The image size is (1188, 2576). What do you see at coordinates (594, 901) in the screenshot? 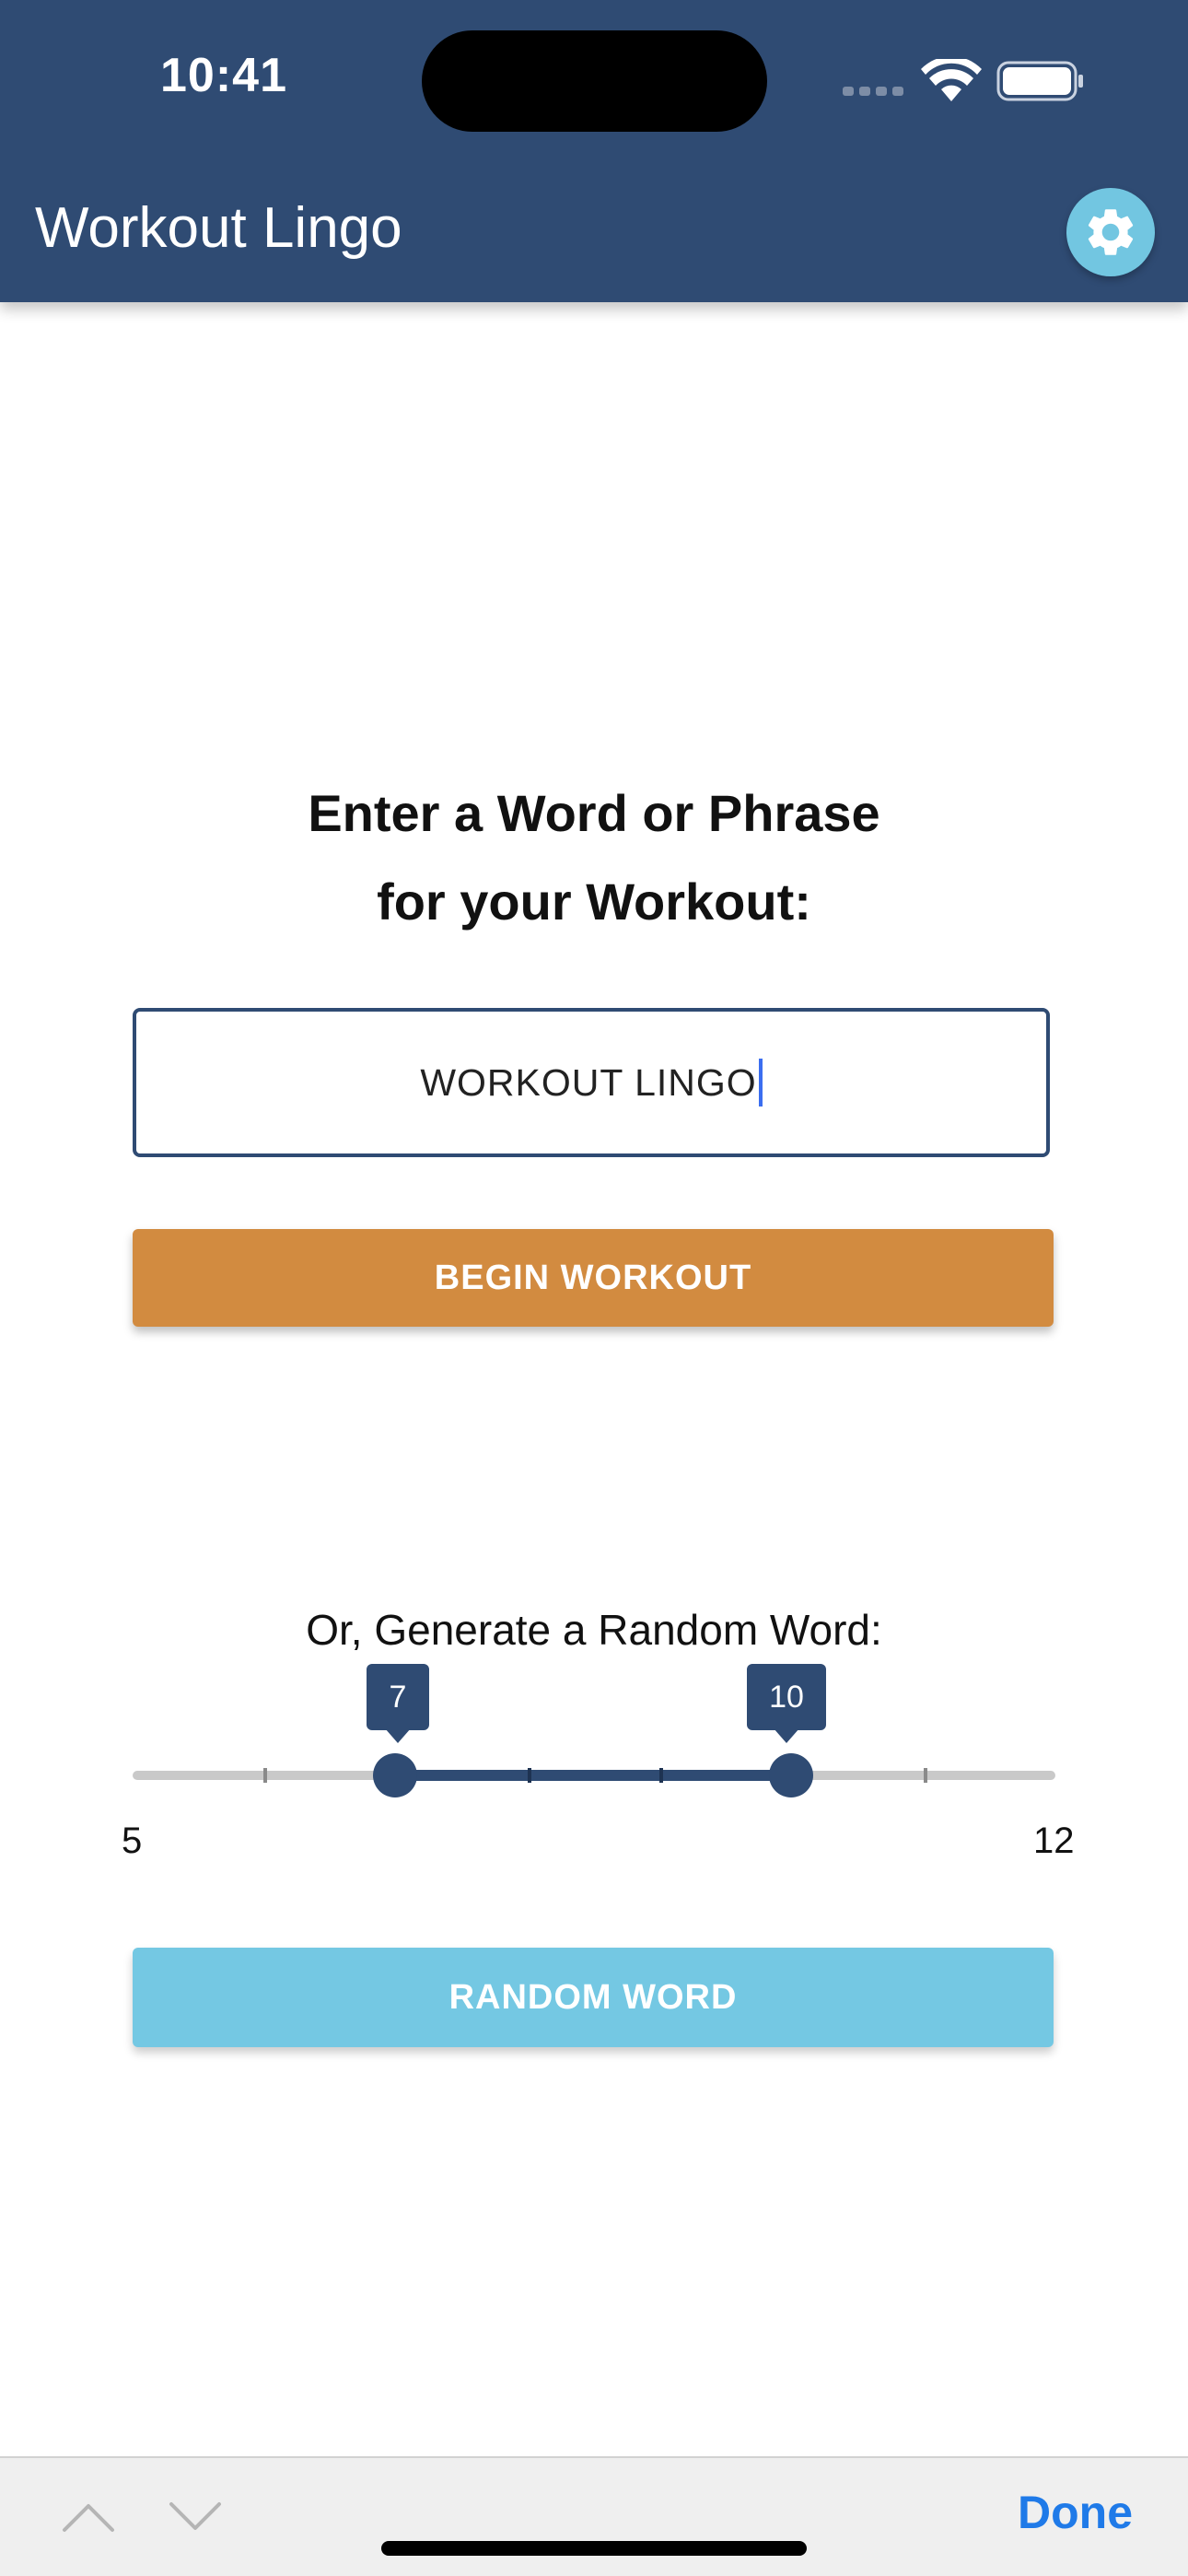
I see `prompt-line-2: for your Workout:` at bounding box center [594, 901].